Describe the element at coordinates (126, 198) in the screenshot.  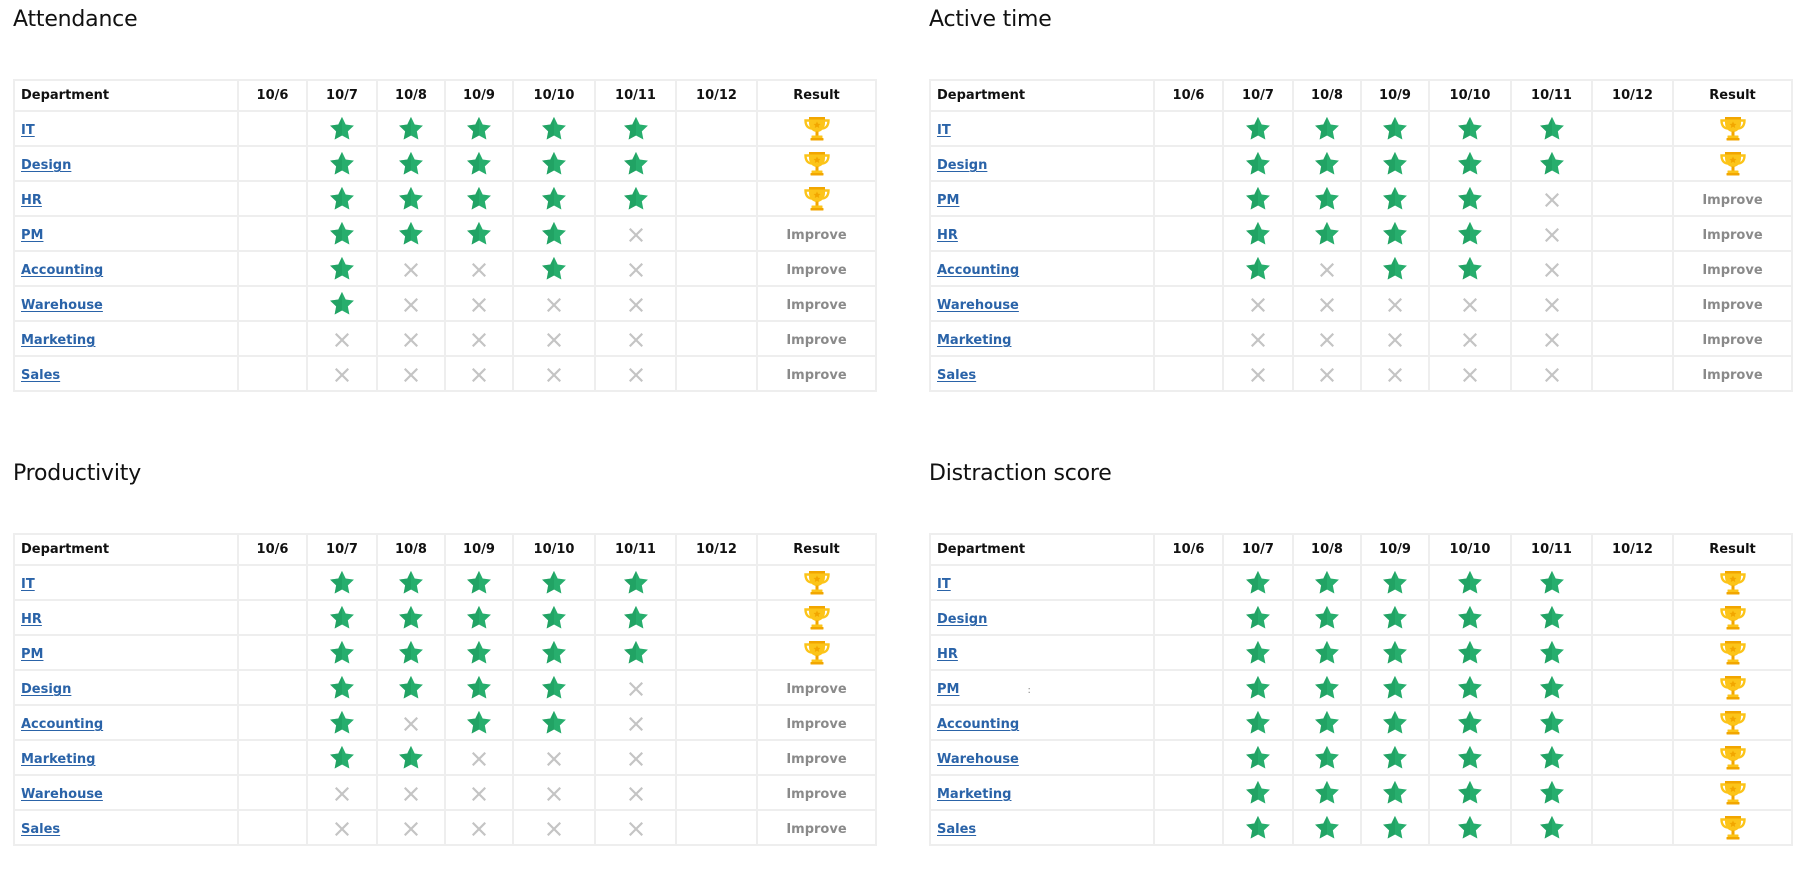
I see `department-cell: HR` at that location.